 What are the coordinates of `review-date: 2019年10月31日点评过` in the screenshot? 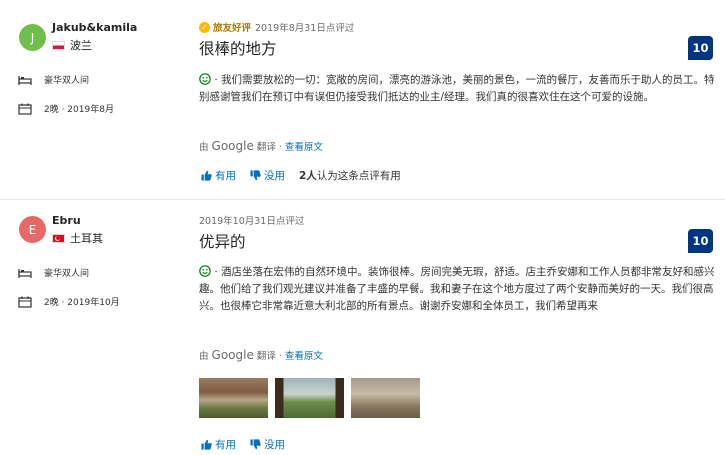 It's located at (252, 221).